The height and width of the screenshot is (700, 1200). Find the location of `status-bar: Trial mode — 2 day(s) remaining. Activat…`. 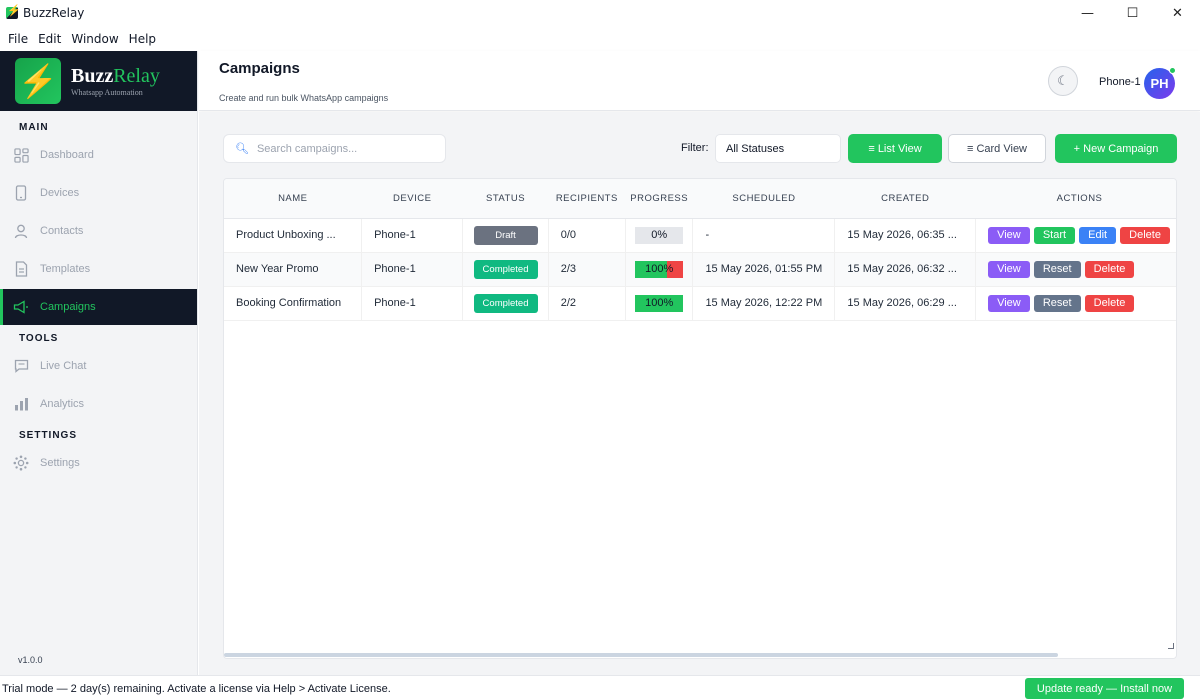

status-bar: Trial mode — 2 day(s) remaining. Activat… is located at coordinates (600, 687).